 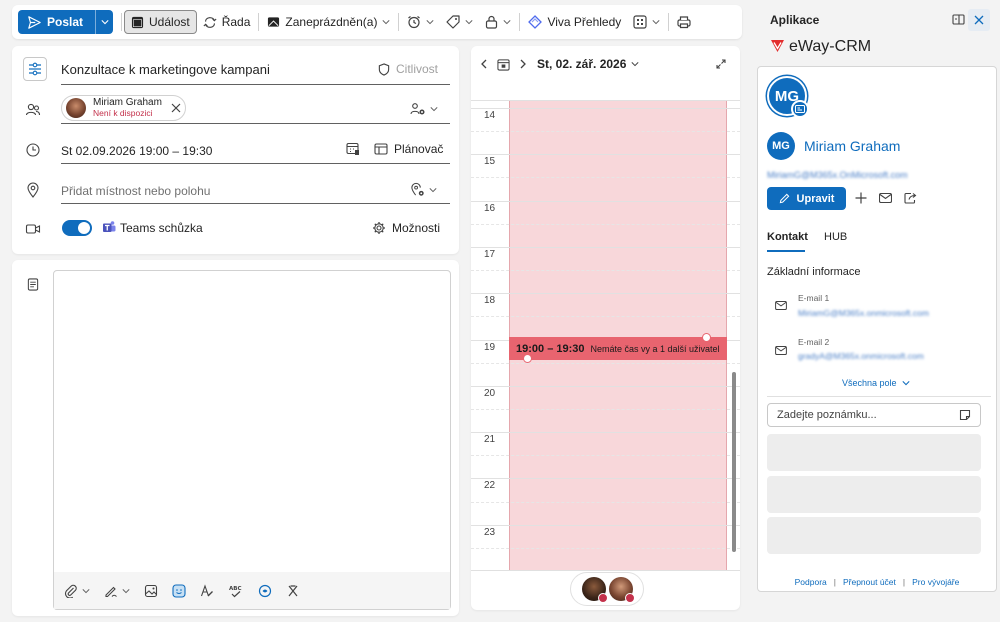 I want to click on clear-format-icon, so click(x=293, y=591).